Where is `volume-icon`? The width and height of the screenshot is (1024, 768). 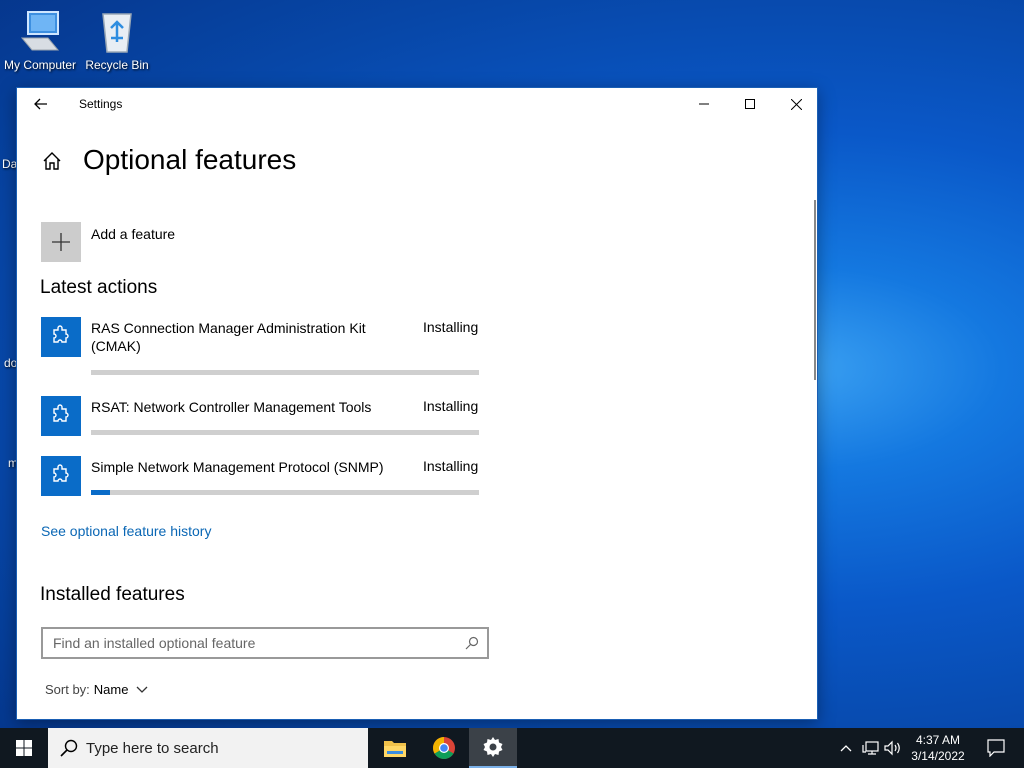 volume-icon is located at coordinates (892, 748).